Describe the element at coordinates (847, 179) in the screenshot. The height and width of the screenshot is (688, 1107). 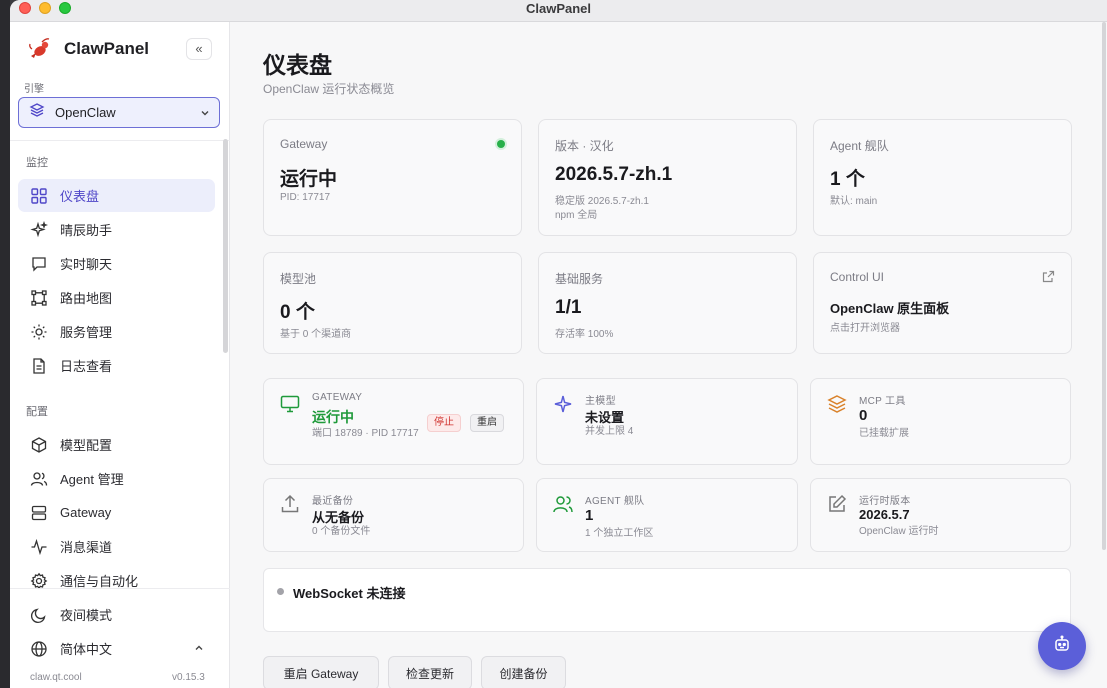
I see `card-value: 1 个` at that location.